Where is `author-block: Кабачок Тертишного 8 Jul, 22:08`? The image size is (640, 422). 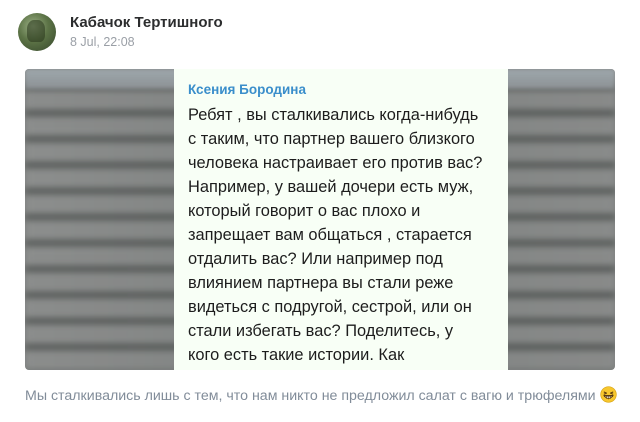
author-block: Кабачок Тертишного 8 Jul, 22:08 is located at coordinates (146, 32).